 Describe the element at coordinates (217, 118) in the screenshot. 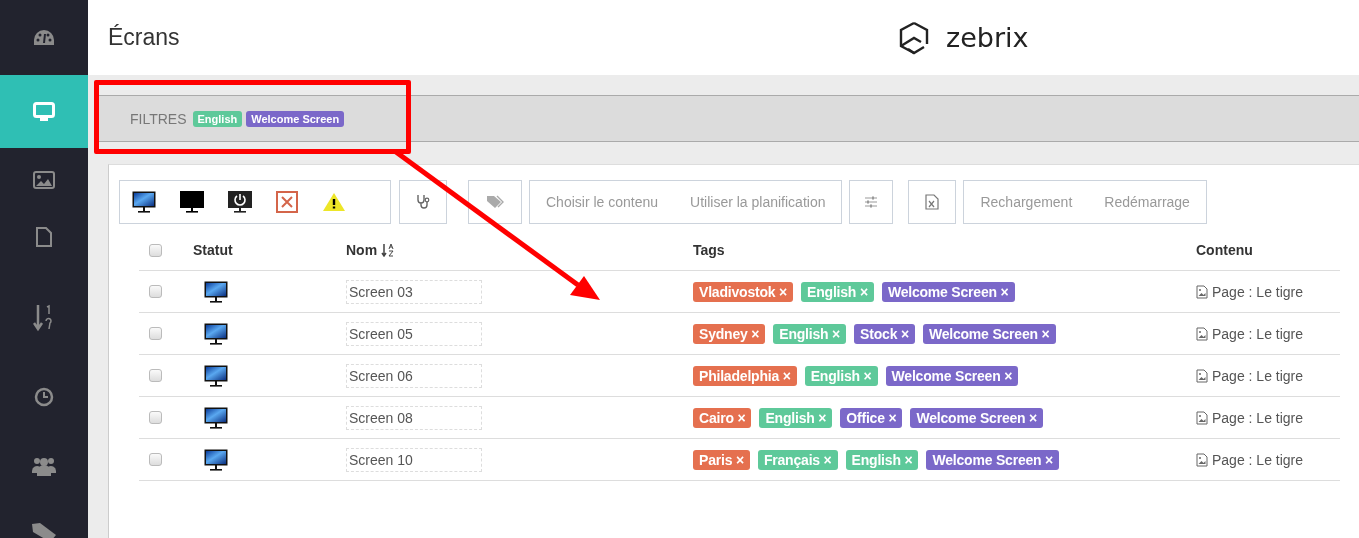

I see `filter-chip: English` at that location.